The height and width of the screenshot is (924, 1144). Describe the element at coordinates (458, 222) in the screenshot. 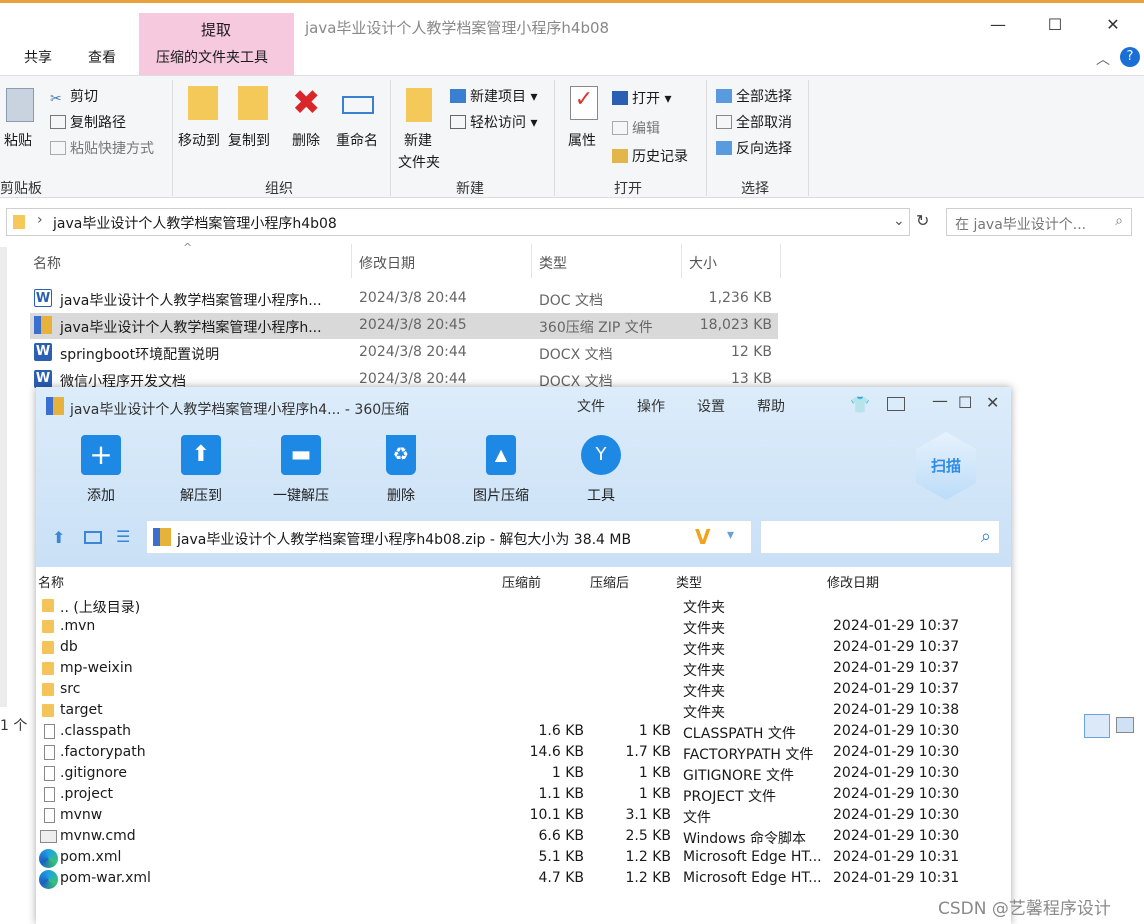

I see `address-bar: › java毕业设计个人教学档案管理小程序h4b08 ⌄` at that location.